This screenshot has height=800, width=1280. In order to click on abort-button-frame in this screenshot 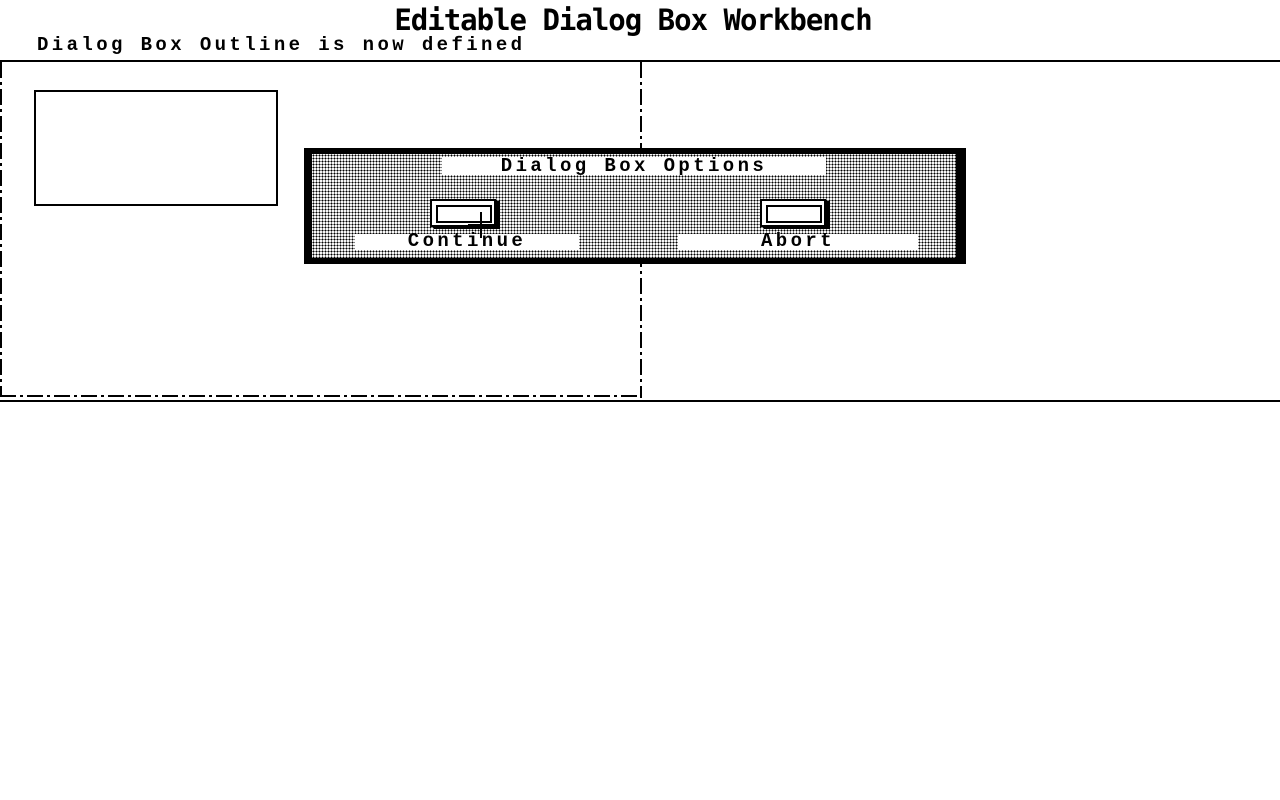, I will do `click(793, 213)`.